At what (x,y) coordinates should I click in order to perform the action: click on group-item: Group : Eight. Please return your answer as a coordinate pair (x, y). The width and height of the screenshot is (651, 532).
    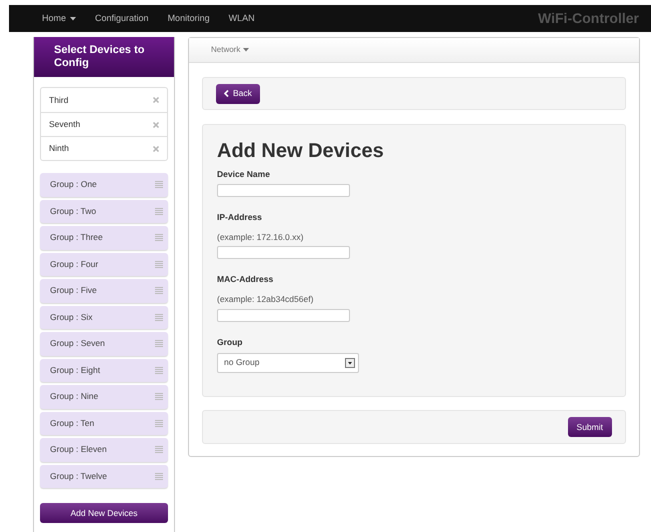
    Looking at the image, I should click on (104, 370).